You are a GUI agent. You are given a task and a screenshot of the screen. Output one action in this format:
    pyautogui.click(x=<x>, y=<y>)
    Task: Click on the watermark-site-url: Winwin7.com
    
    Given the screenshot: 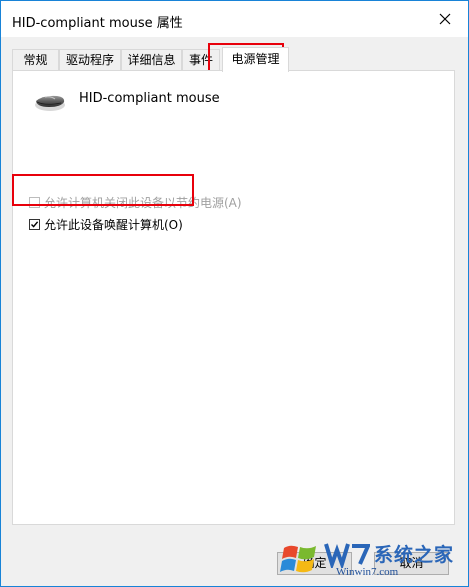 What is the action you would take?
    pyautogui.click(x=367, y=572)
    